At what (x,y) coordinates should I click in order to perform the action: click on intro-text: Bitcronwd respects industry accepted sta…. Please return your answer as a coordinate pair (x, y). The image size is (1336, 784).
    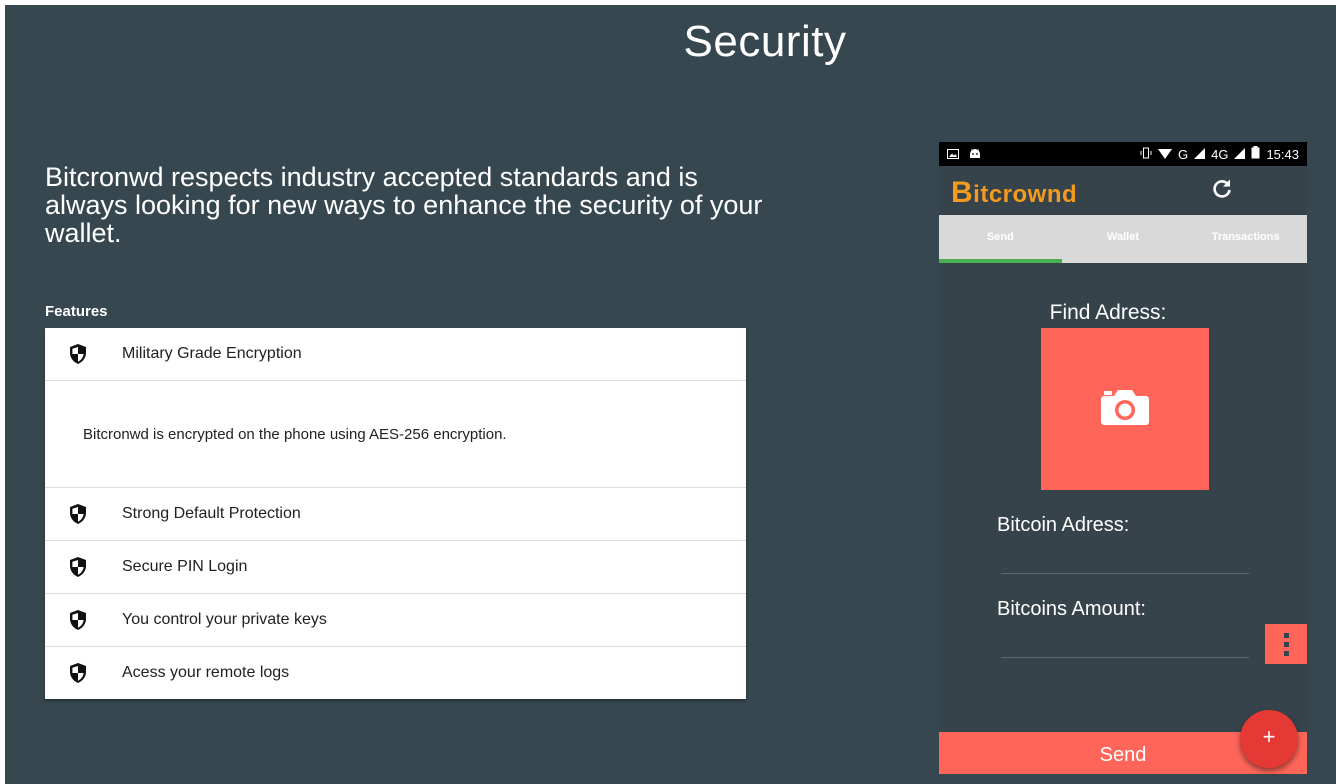
    Looking at the image, I should click on (404, 205).